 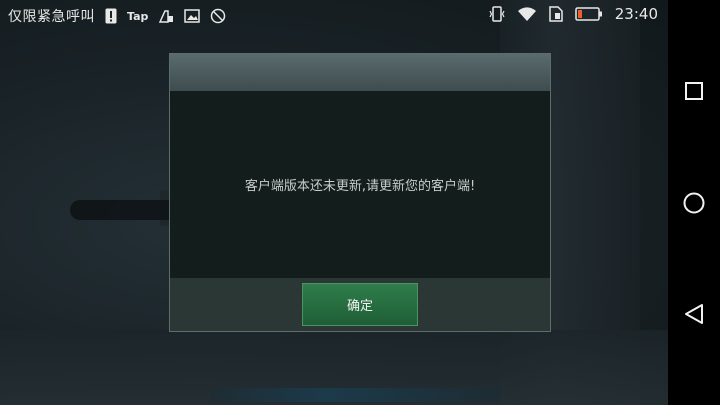 I want to click on confirm-button: 确定, so click(x=360, y=304).